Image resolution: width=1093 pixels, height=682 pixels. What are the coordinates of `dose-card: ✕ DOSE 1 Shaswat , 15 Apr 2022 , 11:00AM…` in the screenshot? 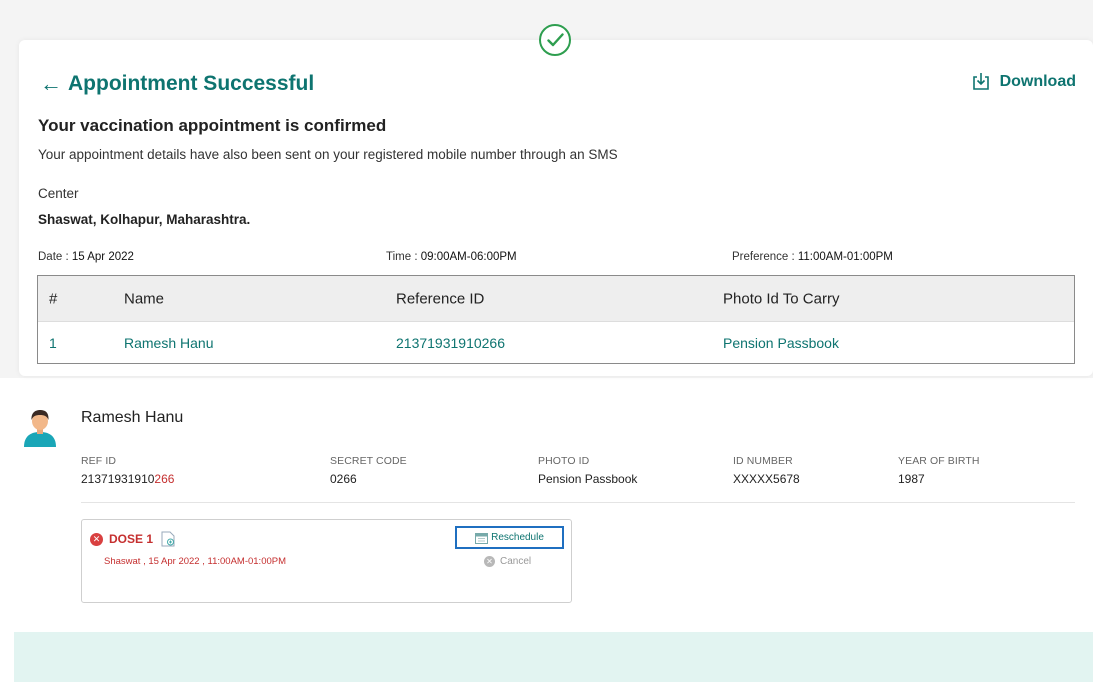 It's located at (326, 561).